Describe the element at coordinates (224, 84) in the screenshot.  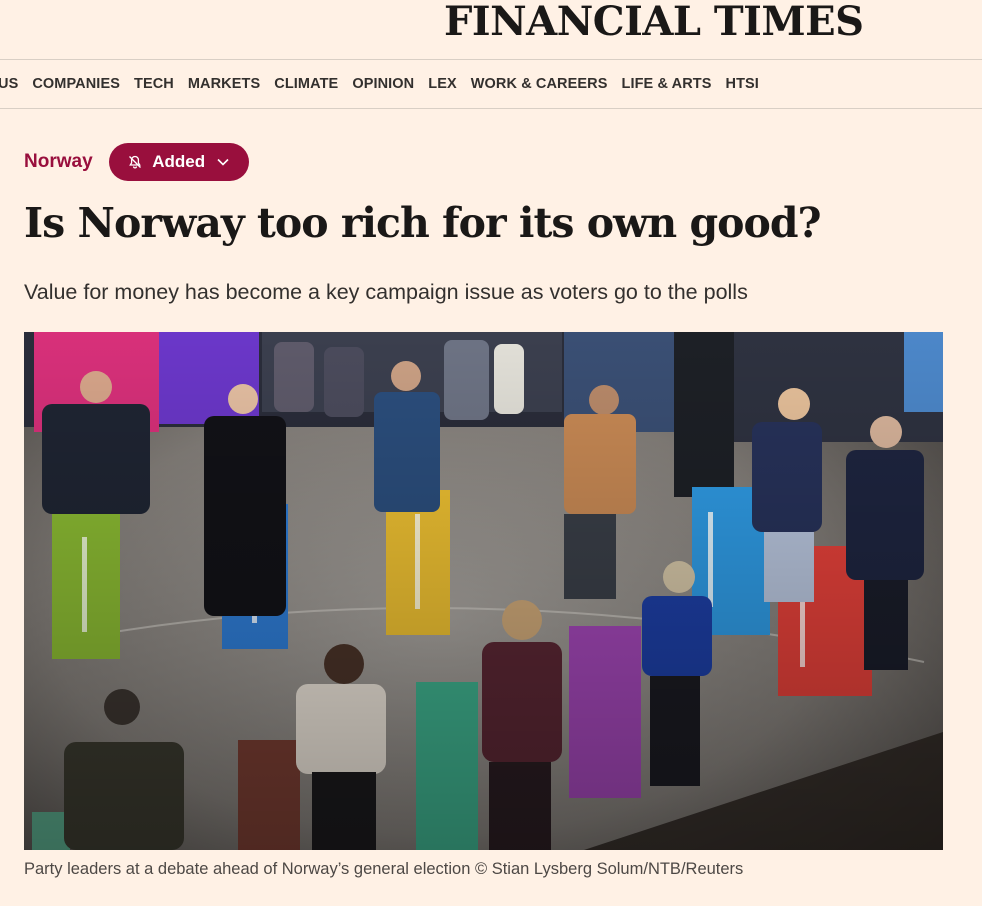
I see `nav-item-markets: MARKETS` at that location.